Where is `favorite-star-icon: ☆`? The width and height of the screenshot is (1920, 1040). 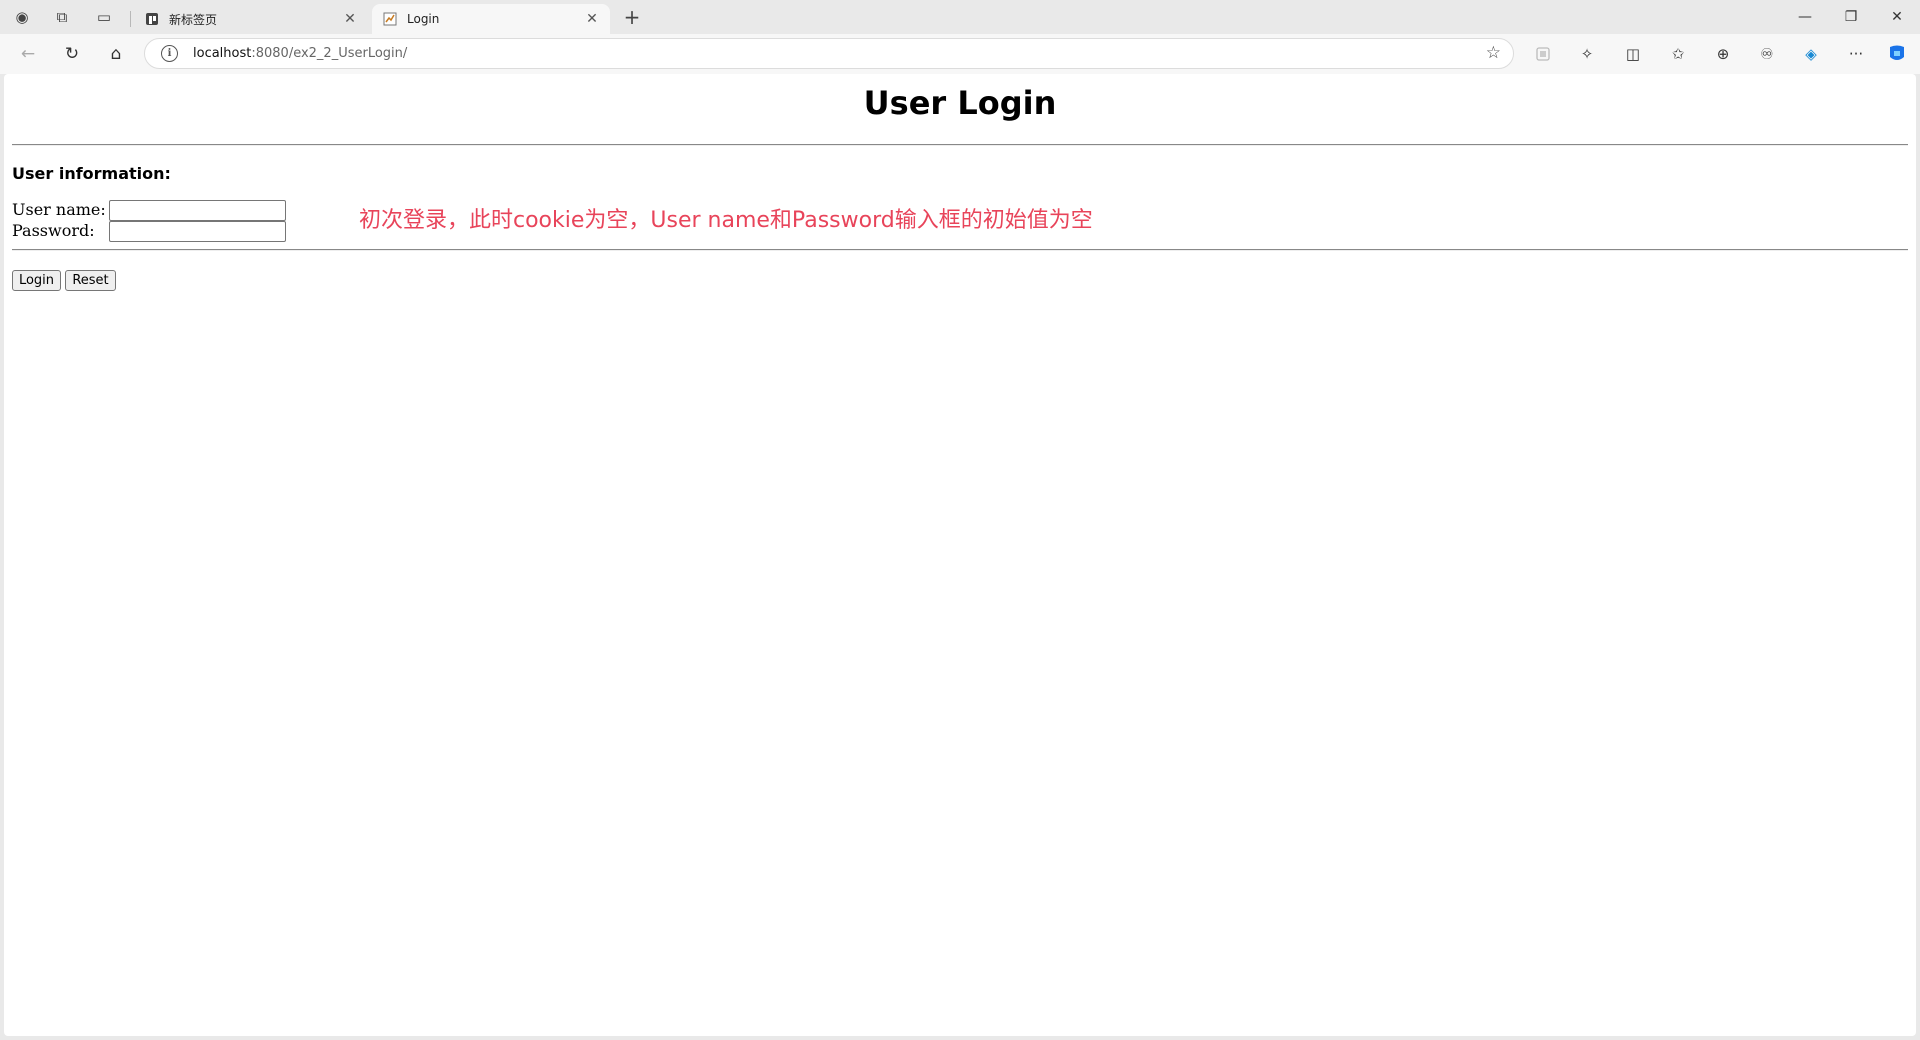 favorite-star-icon: ☆ is located at coordinates (1493, 53).